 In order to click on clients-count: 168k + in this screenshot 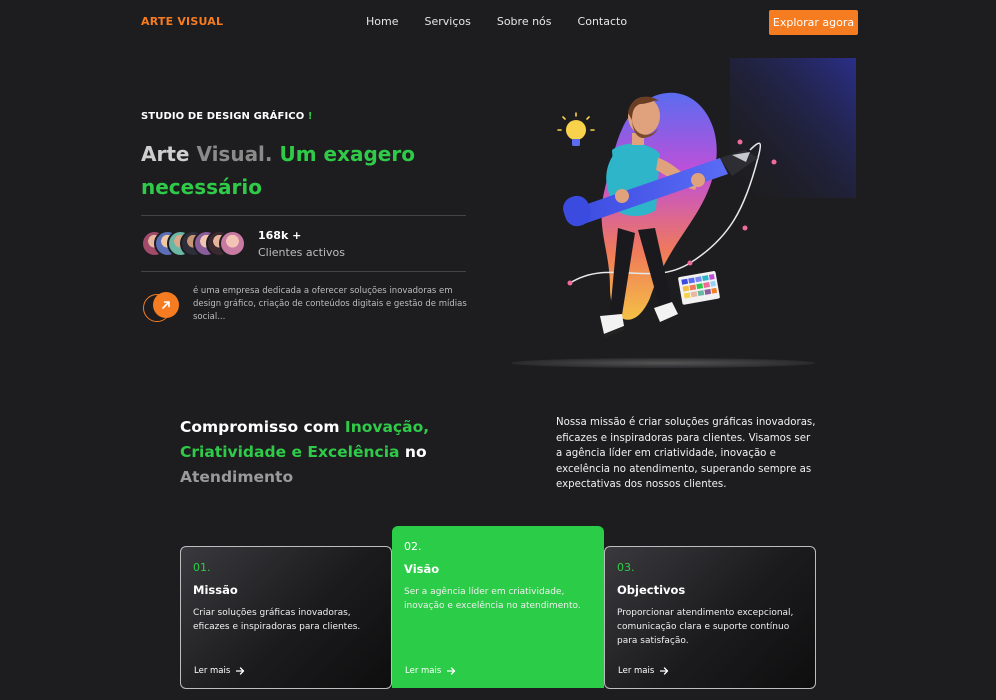, I will do `click(280, 235)`.